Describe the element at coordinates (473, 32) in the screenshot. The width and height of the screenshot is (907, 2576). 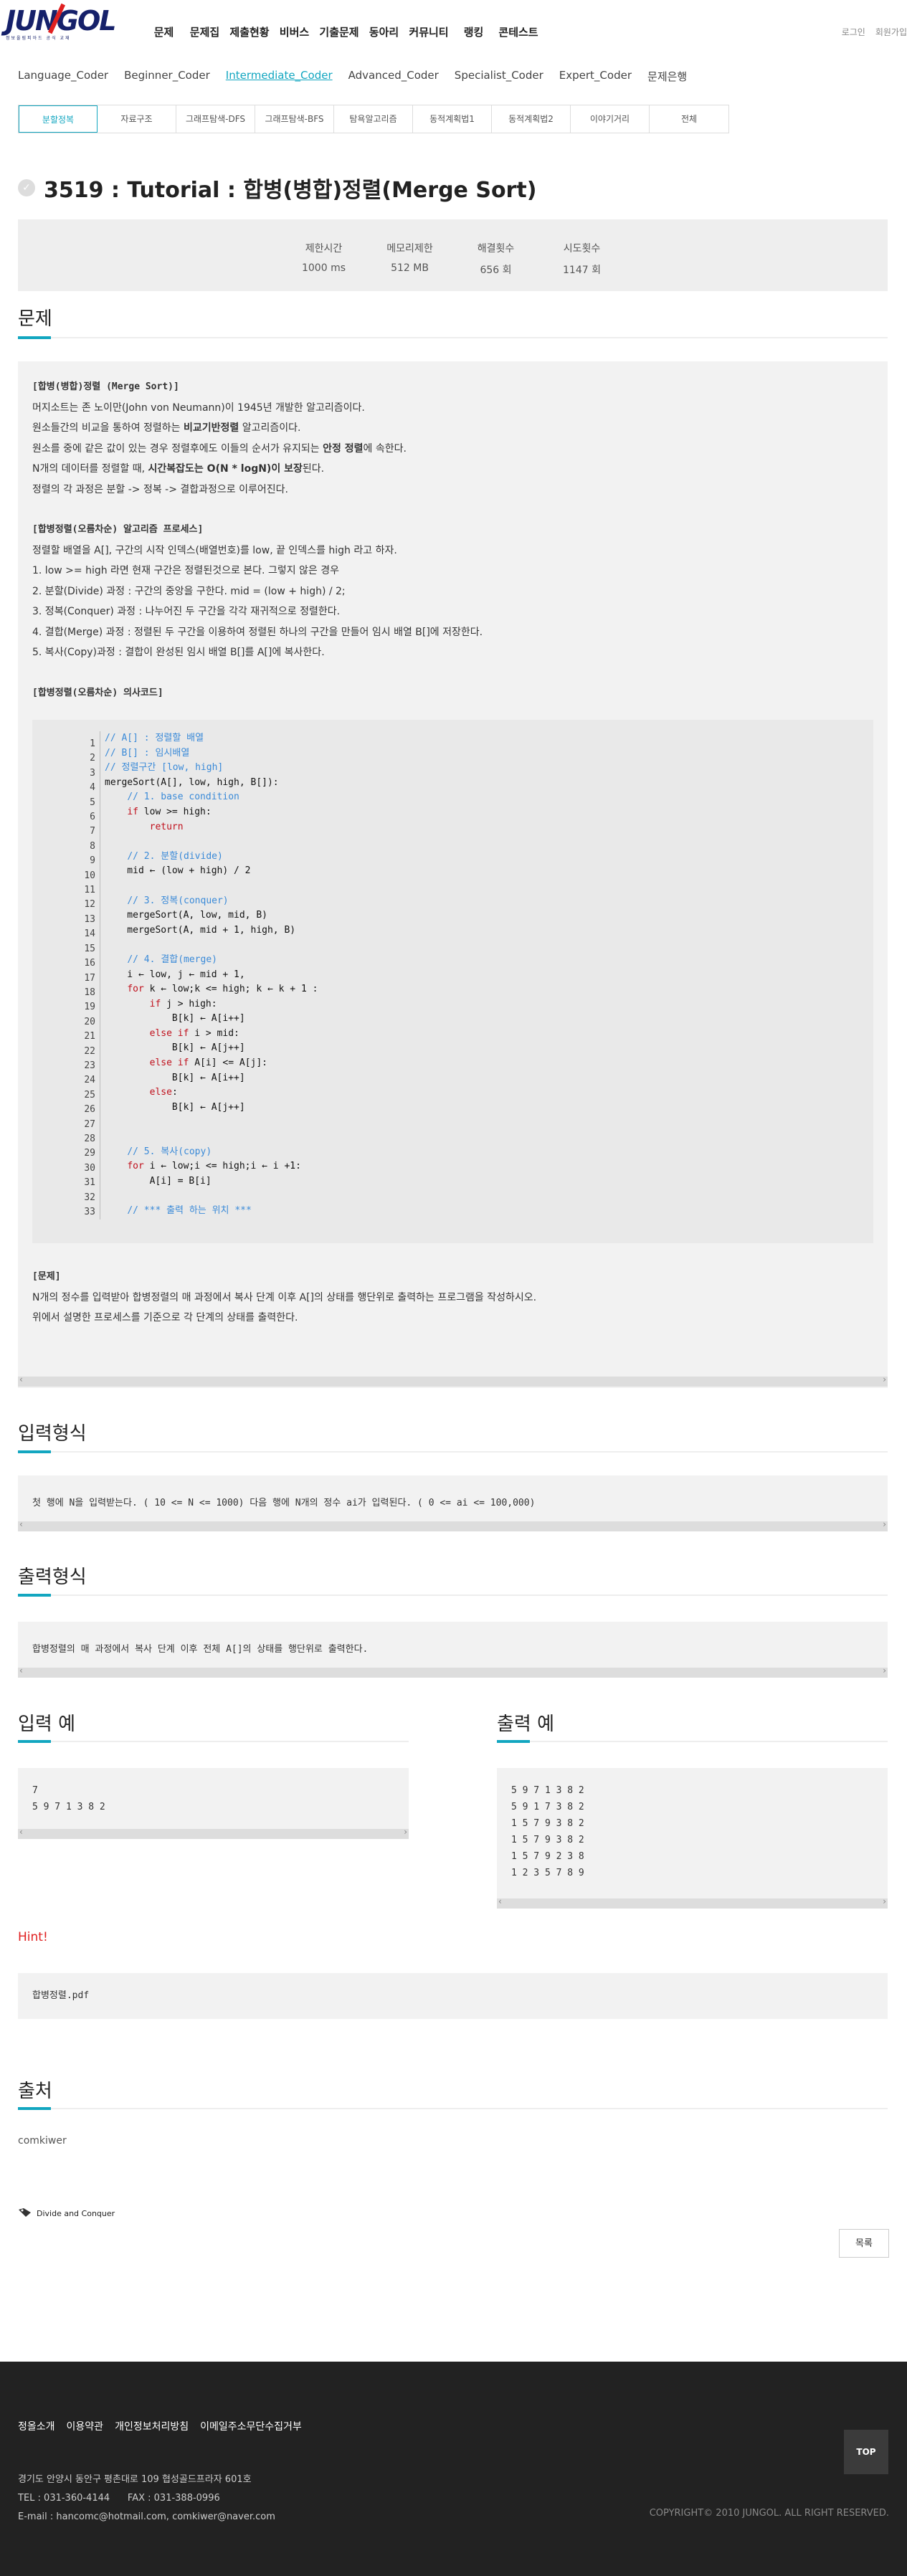
I see `nav-ranking: 랭킹` at that location.